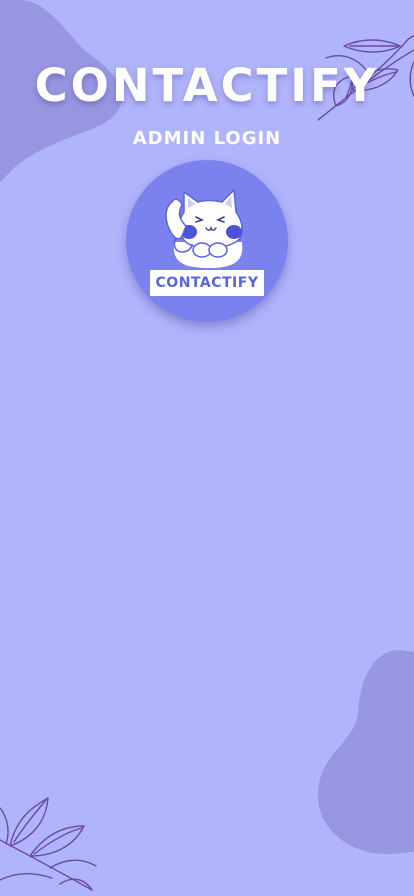  Describe the element at coordinates (207, 138) in the screenshot. I see `admin-login-subtitle: ADMIN LOGIN` at that location.